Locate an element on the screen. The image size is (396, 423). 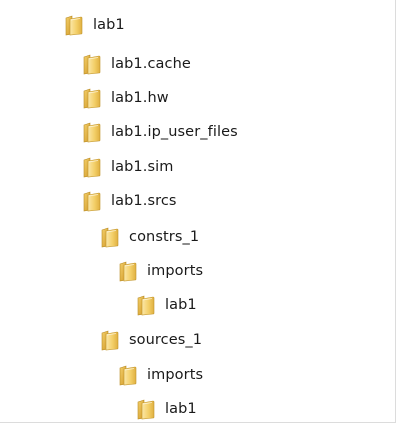
tree-item-label: constrs_1 is located at coordinates (164, 237).